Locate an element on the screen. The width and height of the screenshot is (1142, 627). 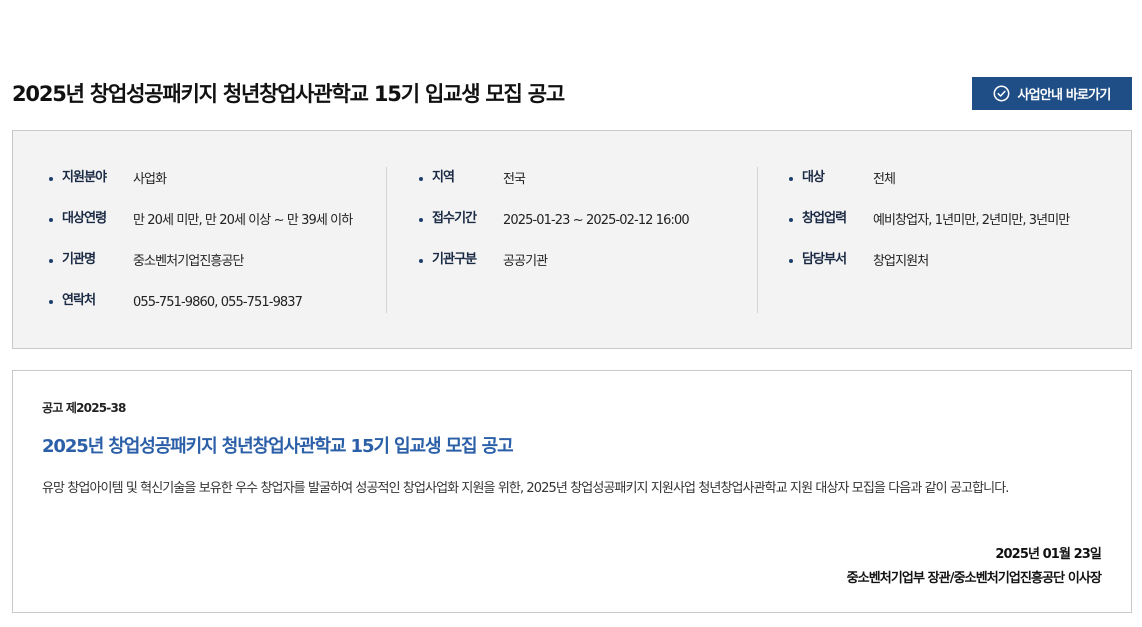
check-circle-icon is located at coordinates (1001, 93).